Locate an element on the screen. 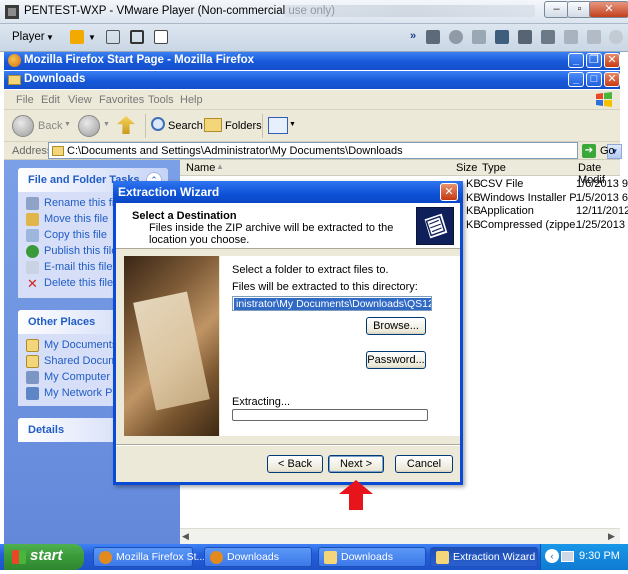 This screenshot has width=628, height=574. tray-expand-icon: ‹ is located at coordinates (552, 556).